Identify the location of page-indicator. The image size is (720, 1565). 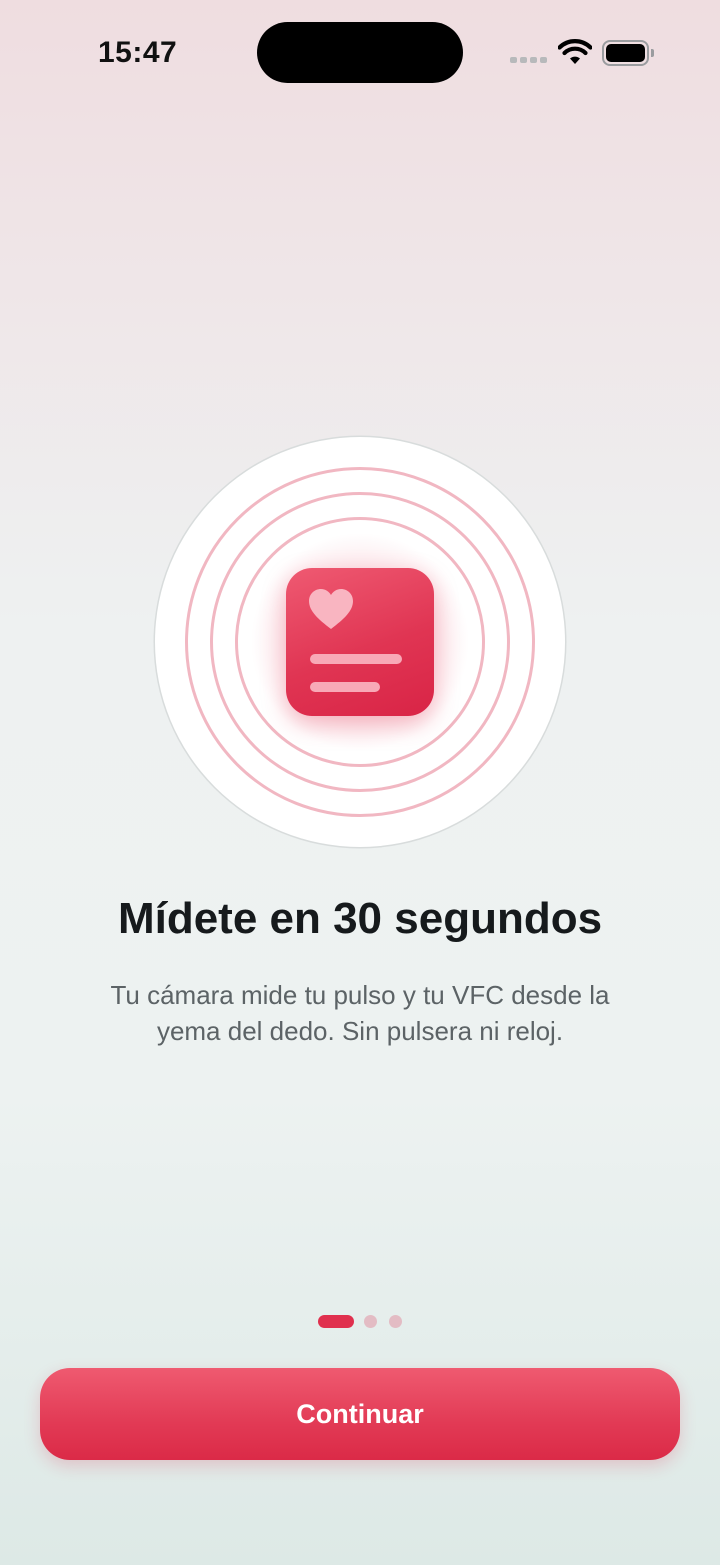
(363, 1322).